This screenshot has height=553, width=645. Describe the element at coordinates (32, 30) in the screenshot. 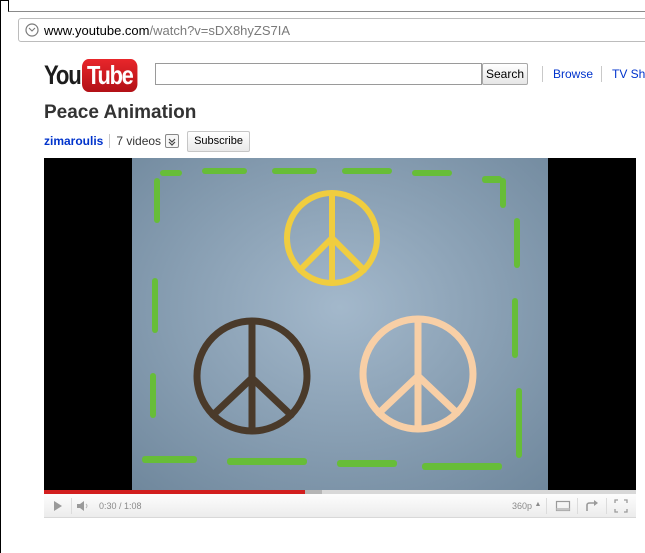

I see `globe-icon` at that location.